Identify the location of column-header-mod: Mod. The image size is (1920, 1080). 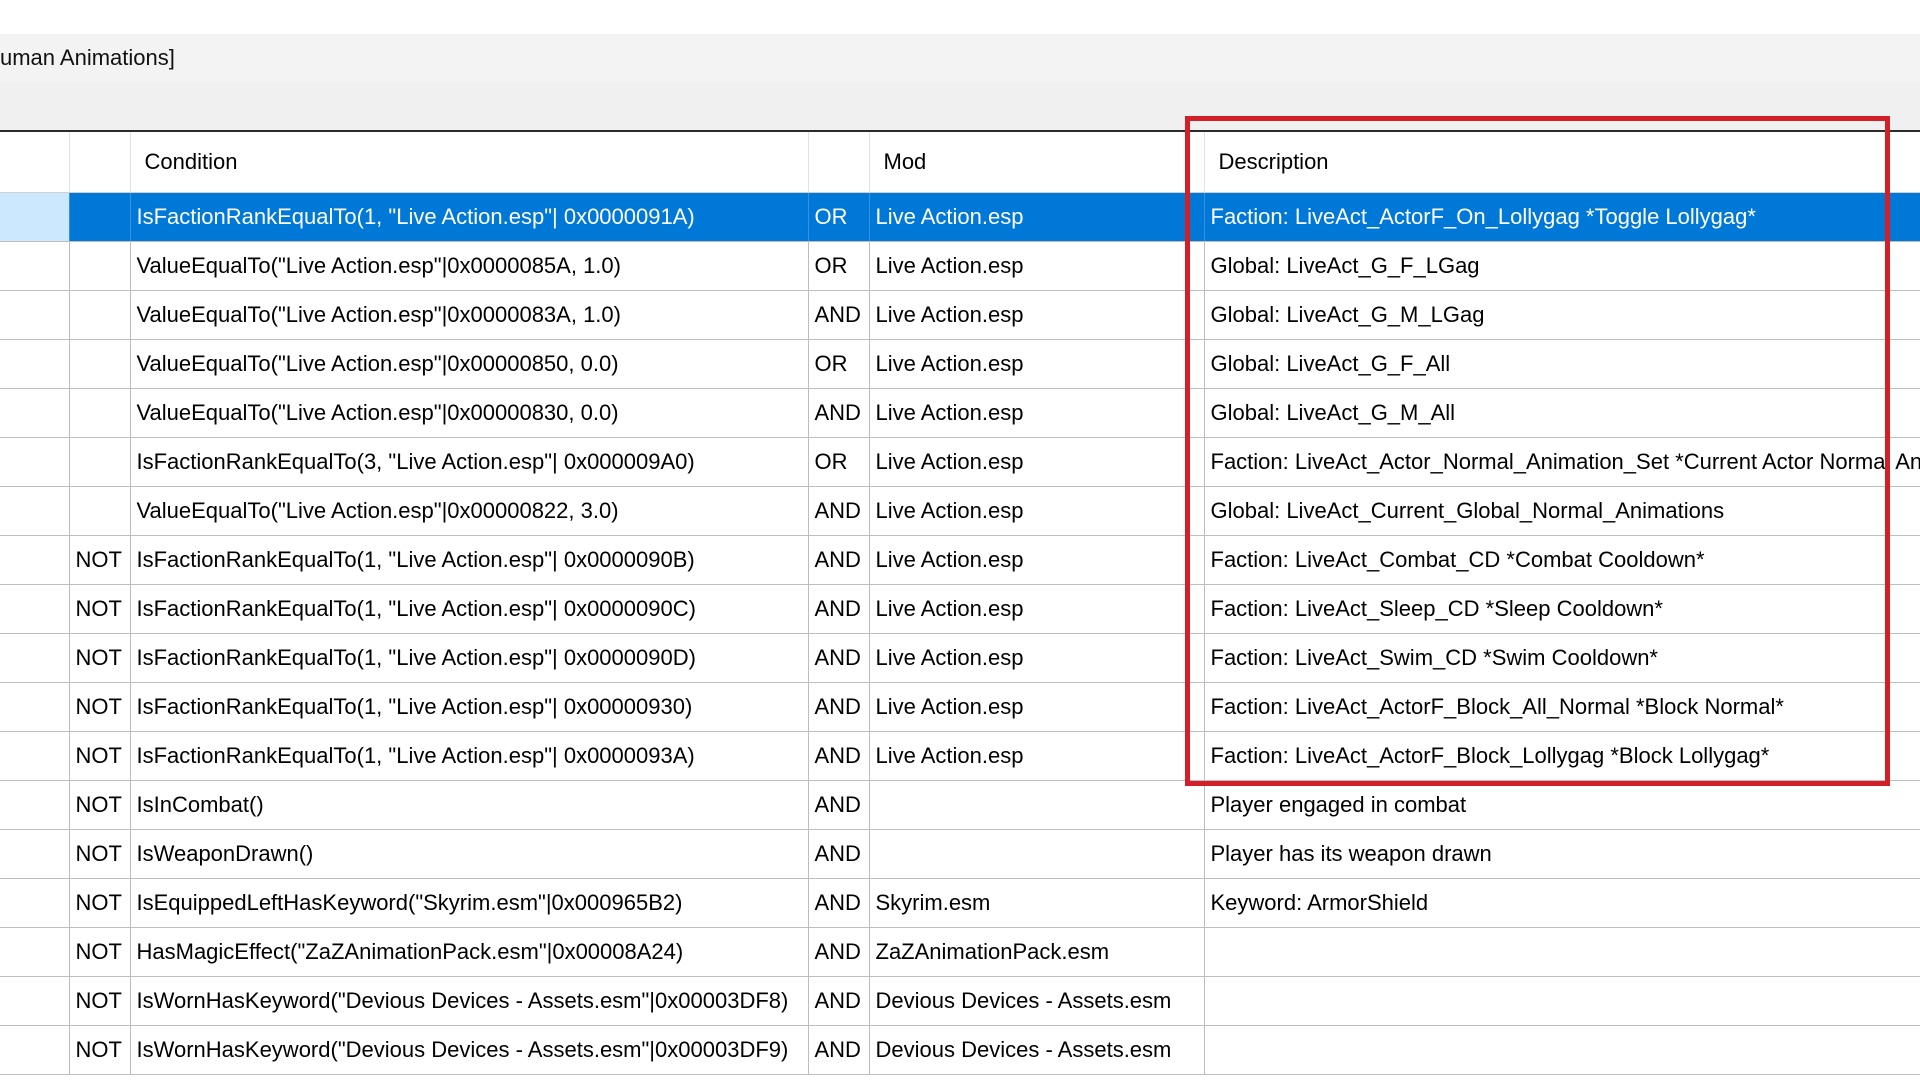
(1037, 162).